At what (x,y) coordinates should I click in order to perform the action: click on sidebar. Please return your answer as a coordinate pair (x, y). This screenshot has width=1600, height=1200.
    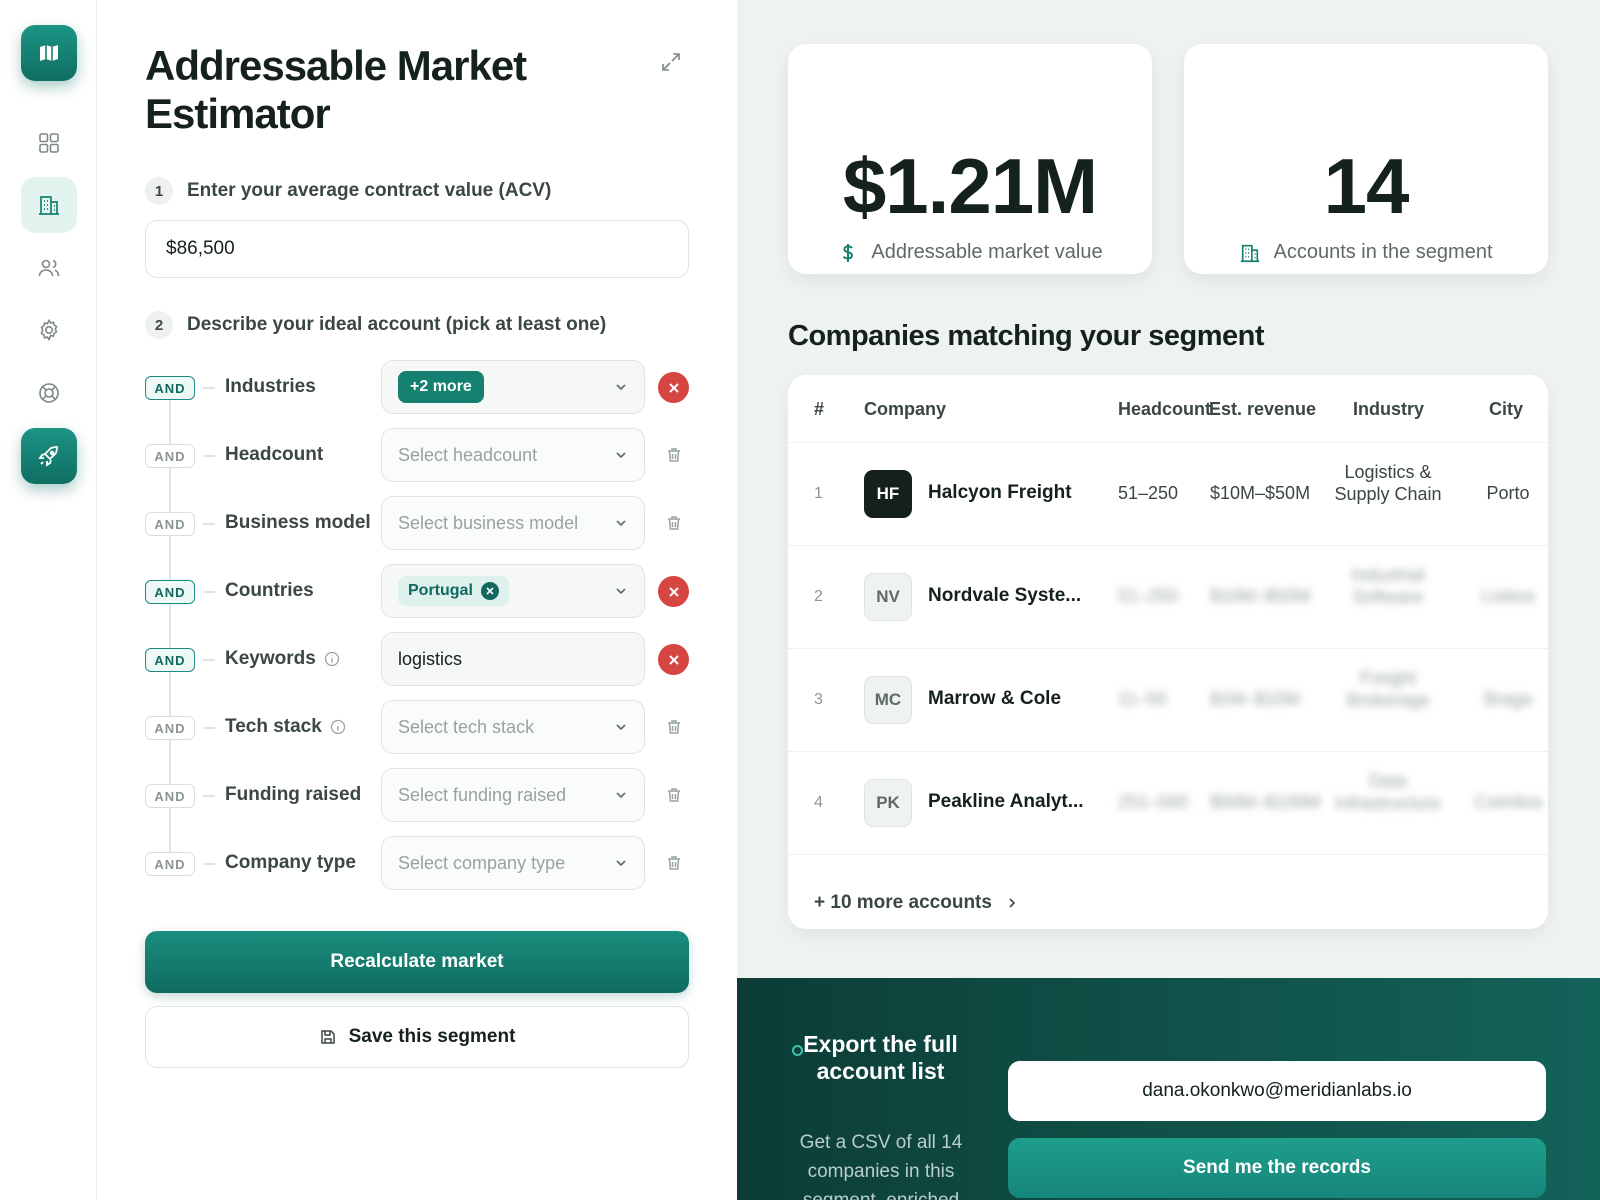
    Looking at the image, I should click on (48, 600).